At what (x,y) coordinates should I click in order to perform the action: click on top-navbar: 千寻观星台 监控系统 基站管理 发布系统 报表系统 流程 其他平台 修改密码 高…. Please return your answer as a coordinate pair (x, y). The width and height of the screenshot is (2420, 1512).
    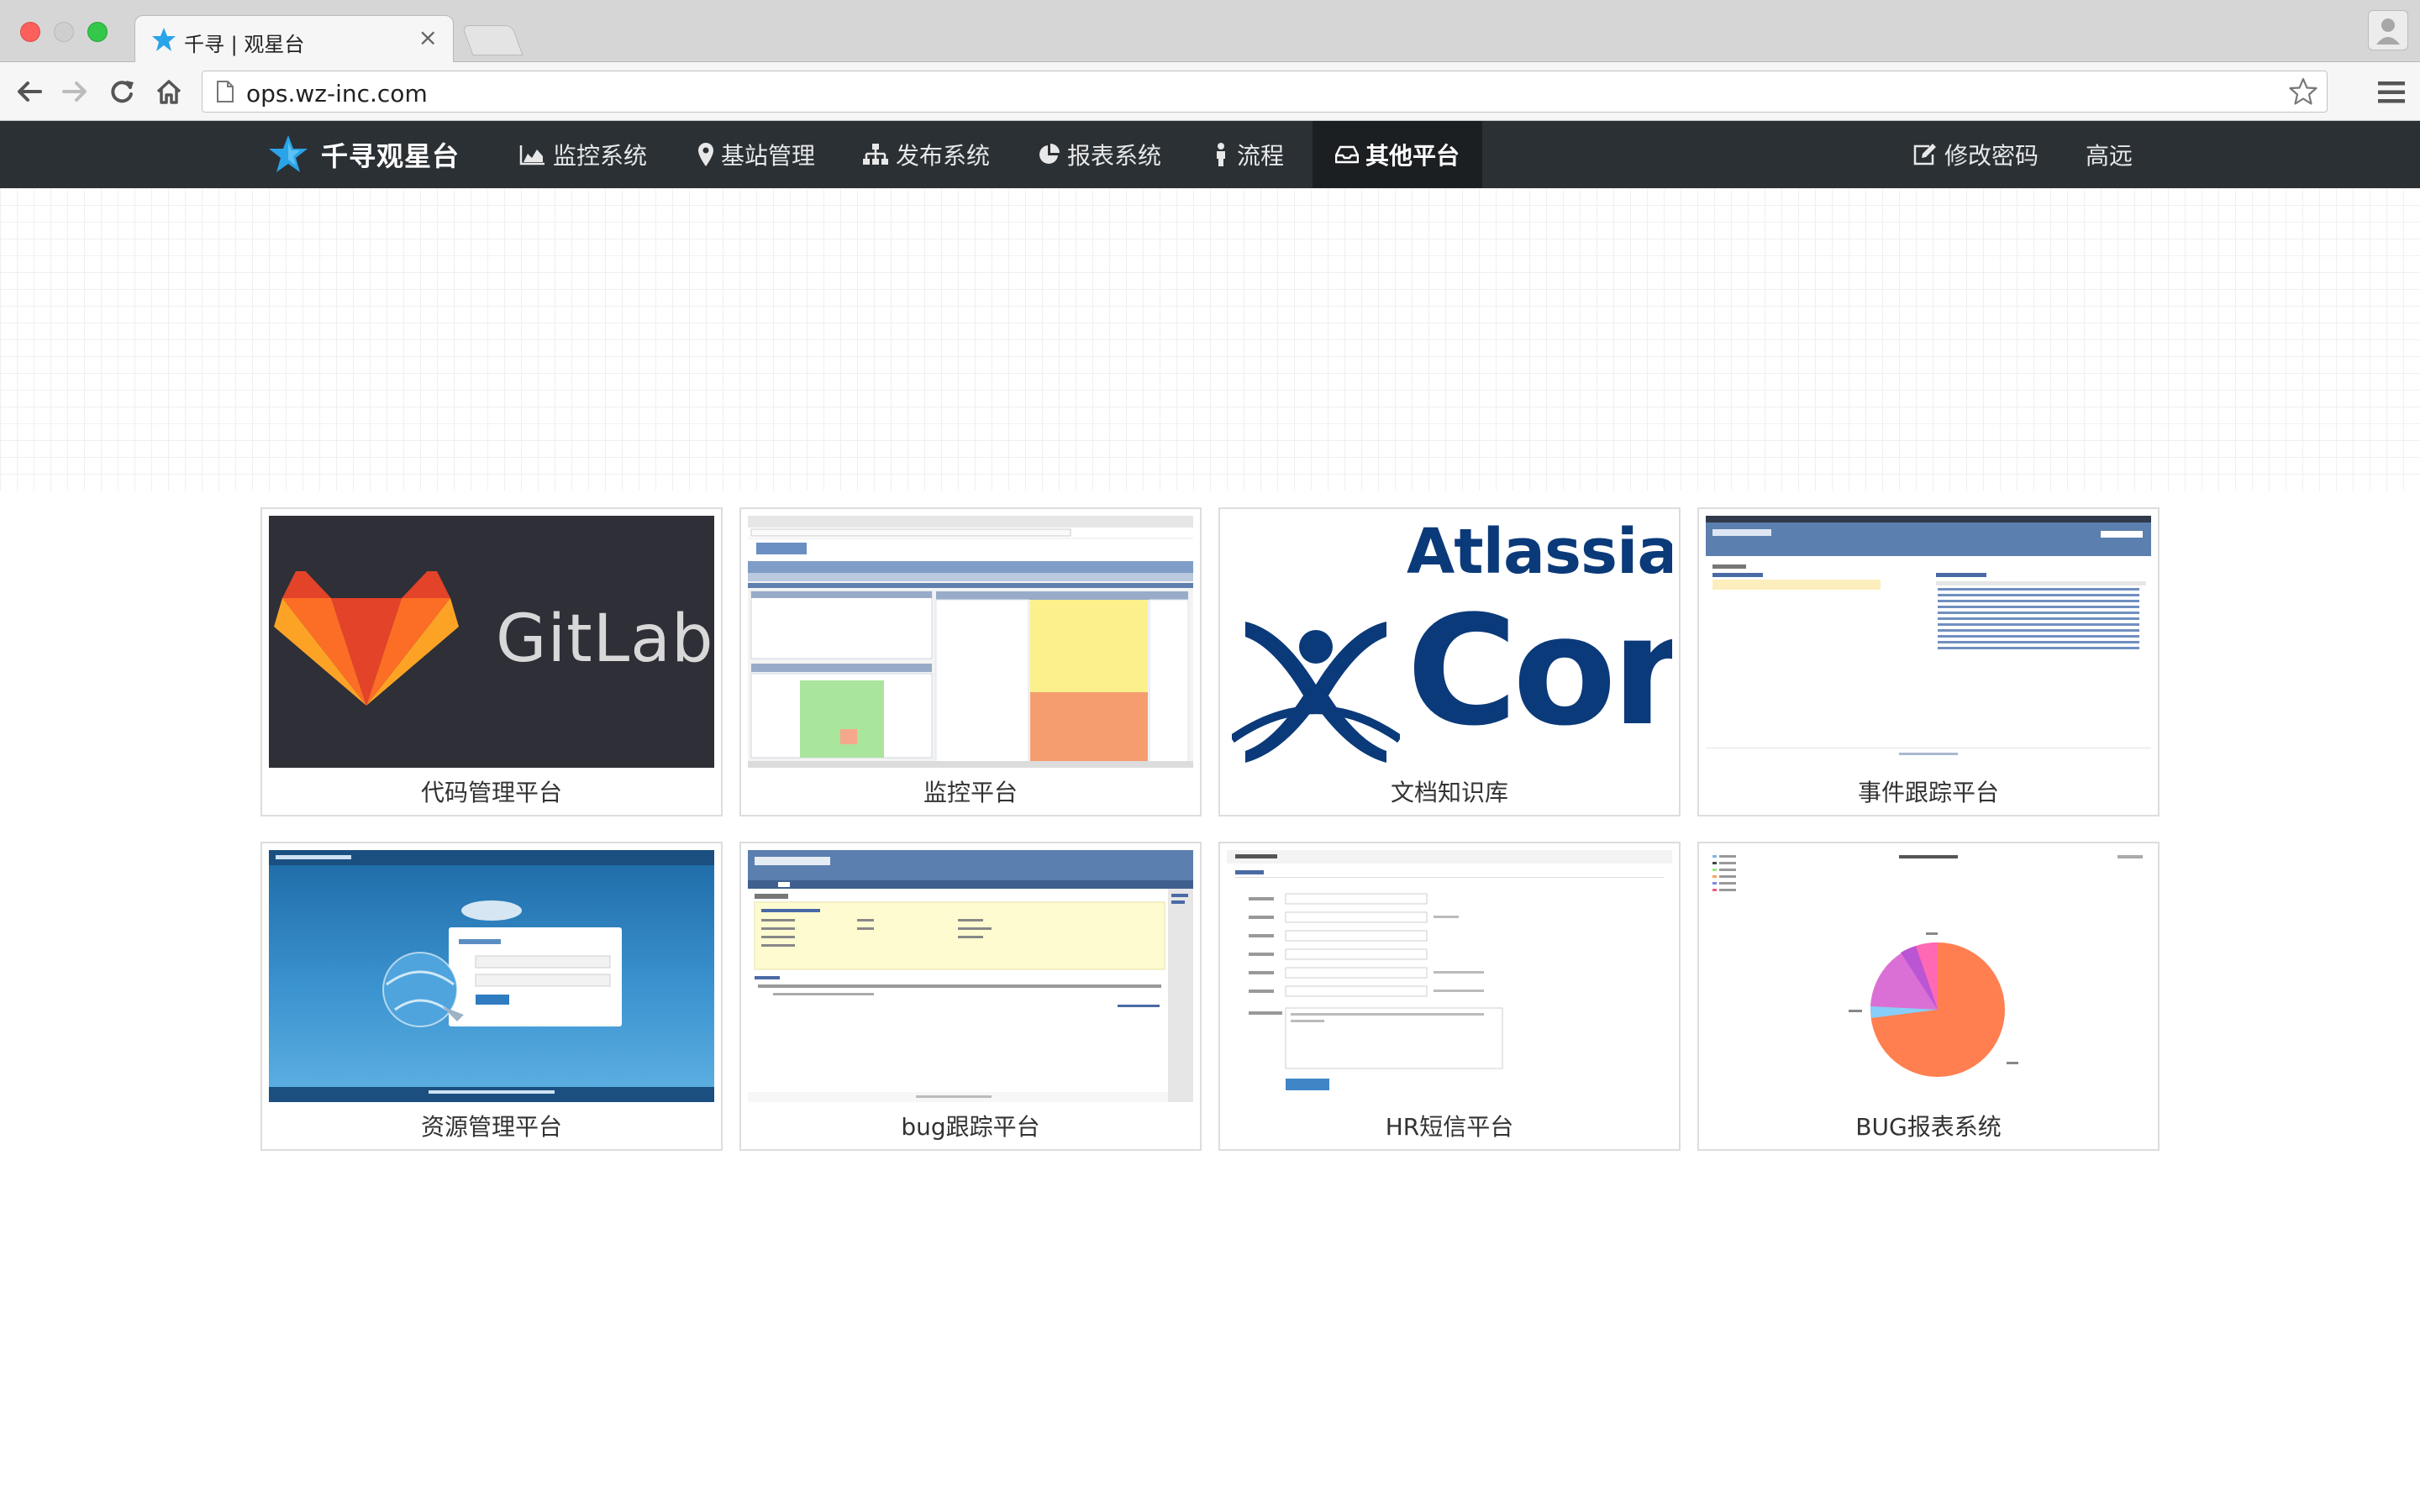
    Looking at the image, I should click on (1210, 154).